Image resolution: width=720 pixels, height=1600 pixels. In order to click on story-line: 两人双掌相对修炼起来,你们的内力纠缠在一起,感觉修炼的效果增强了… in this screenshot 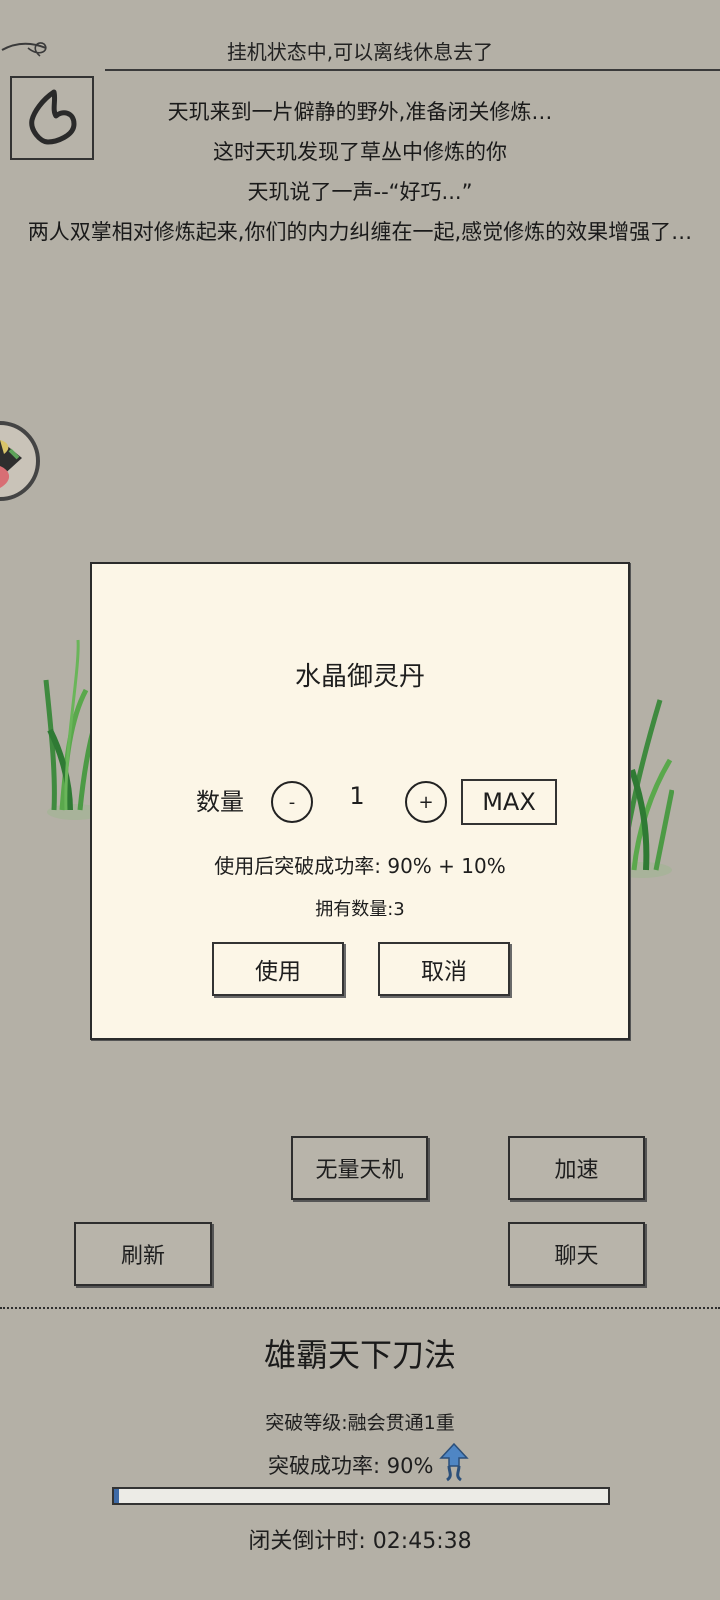, I will do `click(360, 232)`.